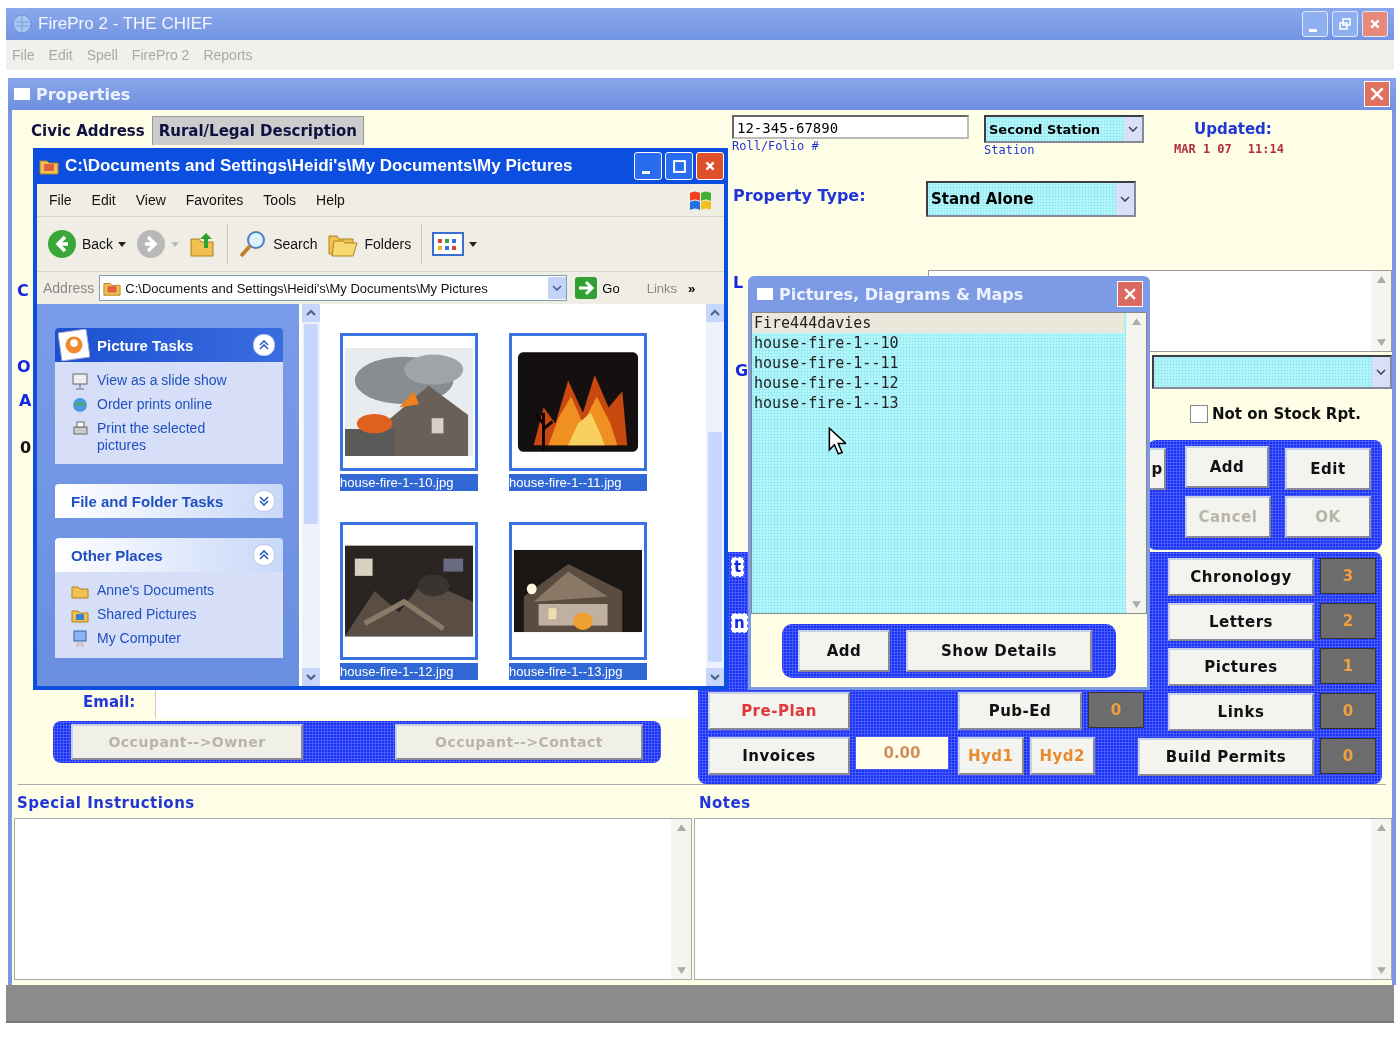 This screenshot has height=1043, width=1400. Describe the element at coordinates (214, 200) in the screenshot. I see `menu-item: Favorites` at that location.